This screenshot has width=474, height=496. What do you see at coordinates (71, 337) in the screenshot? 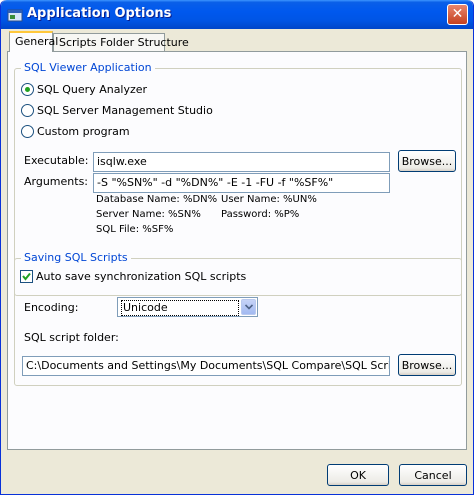
I see `sql-script-folder-label: SQL script folder:` at bounding box center [71, 337].